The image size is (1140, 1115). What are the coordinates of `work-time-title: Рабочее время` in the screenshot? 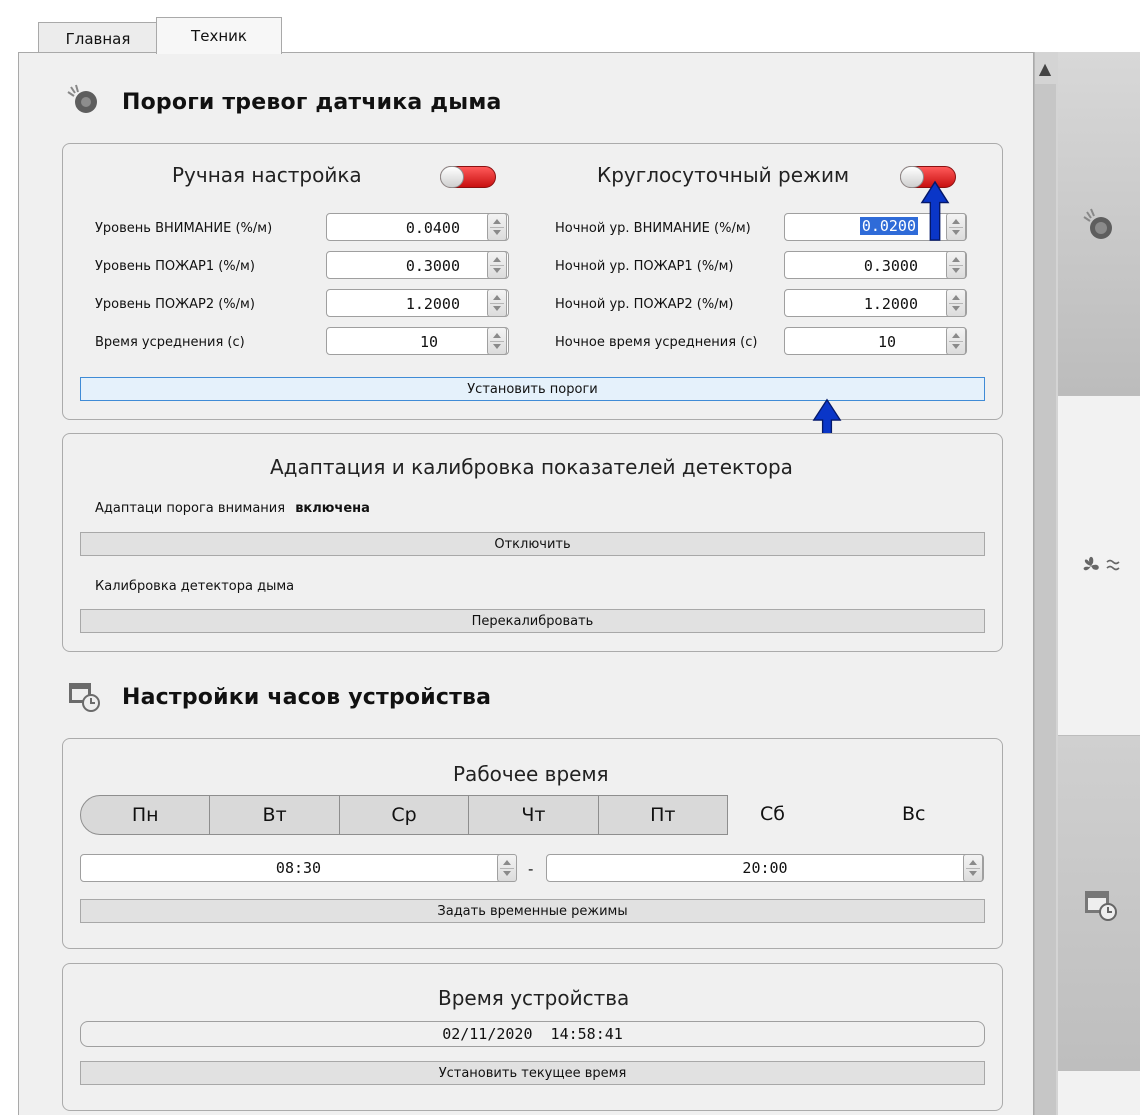 It's located at (531, 774).